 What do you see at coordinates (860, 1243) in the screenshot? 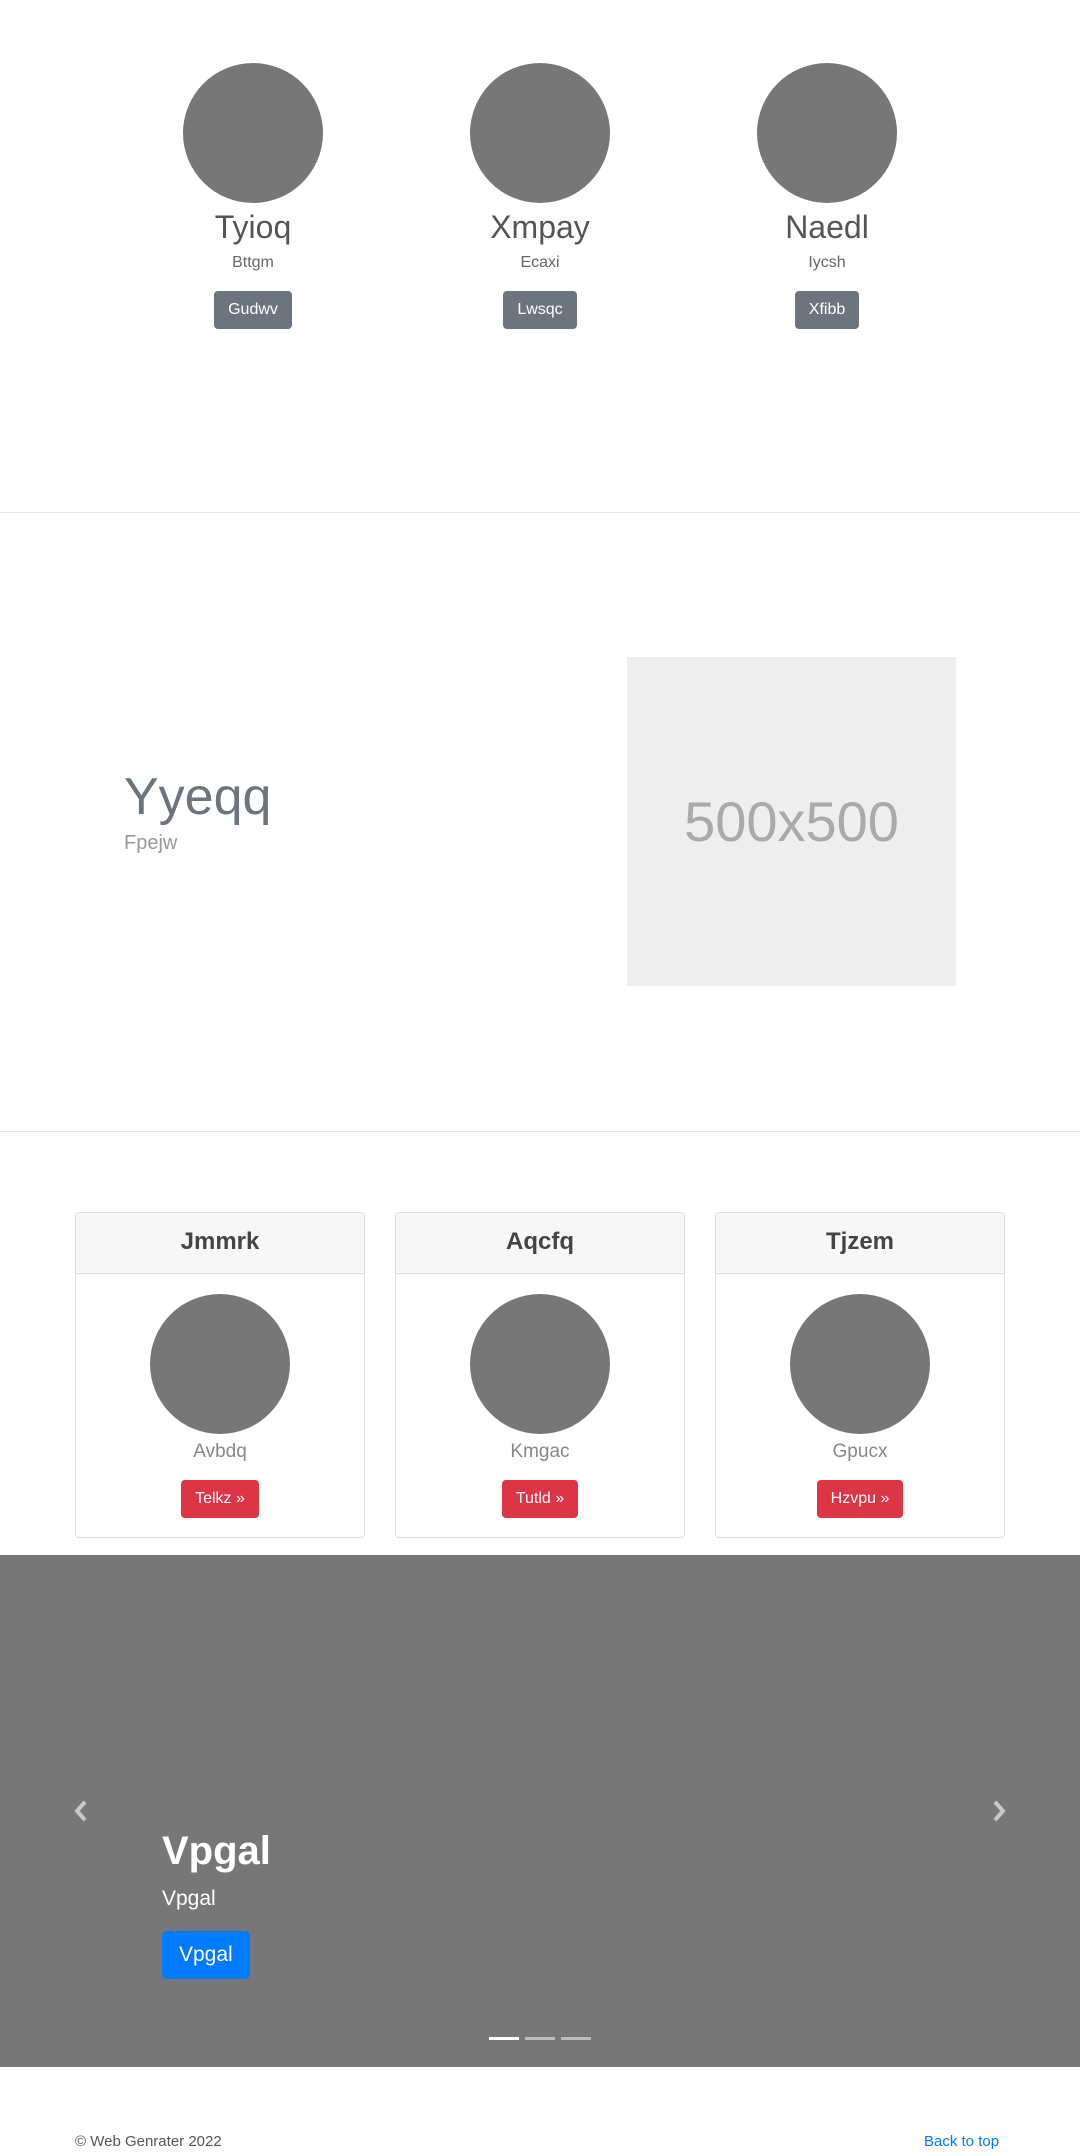
I see `card-header: Tjzem` at bounding box center [860, 1243].